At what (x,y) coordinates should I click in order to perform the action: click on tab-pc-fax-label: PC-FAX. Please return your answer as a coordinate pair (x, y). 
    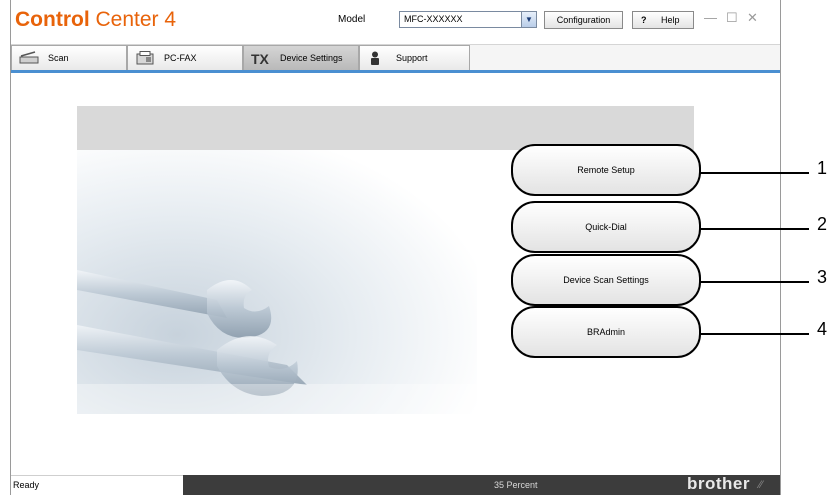
    Looking at the image, I should click on (180, 58).